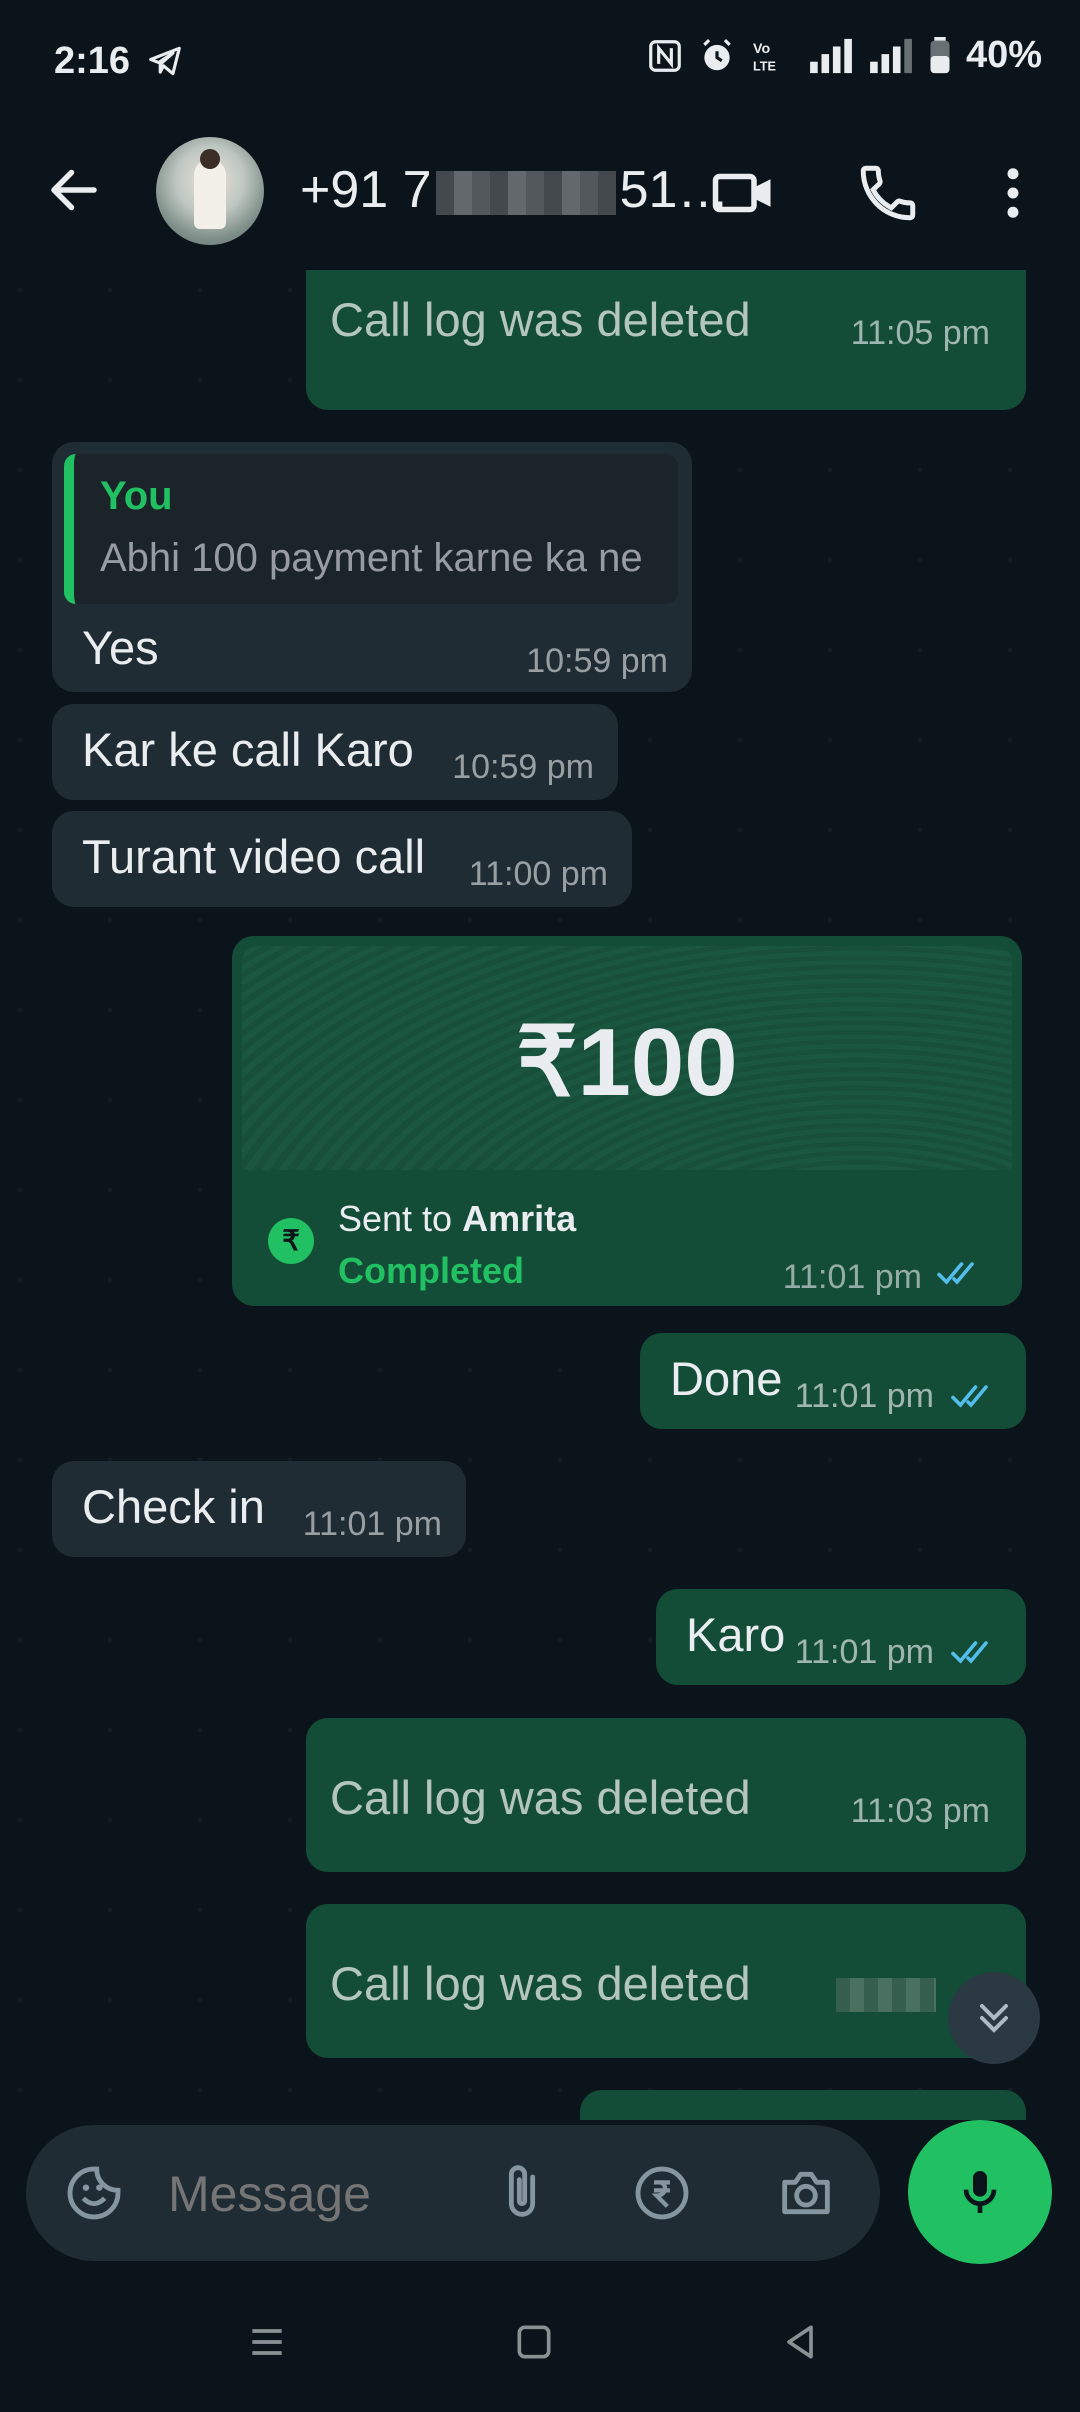 The width and height of the screenshot is (1080, 2412). Describe the element at coordinates (1013, 193) in the screenshot. I see `more-options-icon` at that location.